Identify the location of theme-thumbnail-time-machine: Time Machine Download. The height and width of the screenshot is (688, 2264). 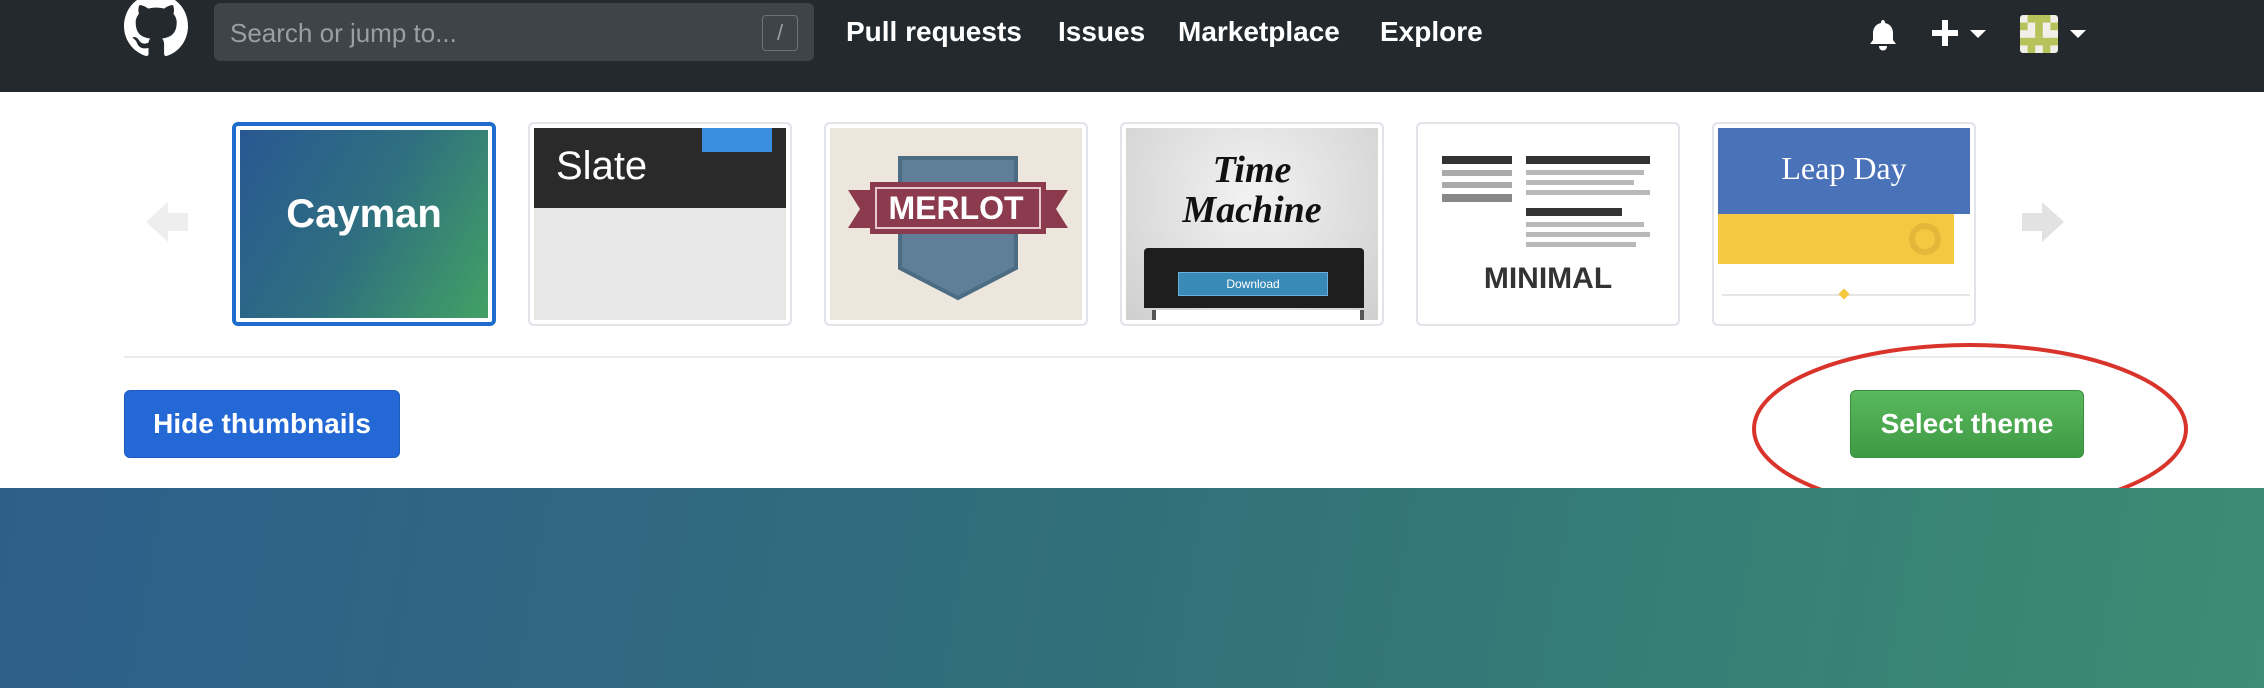
(1252, 224).